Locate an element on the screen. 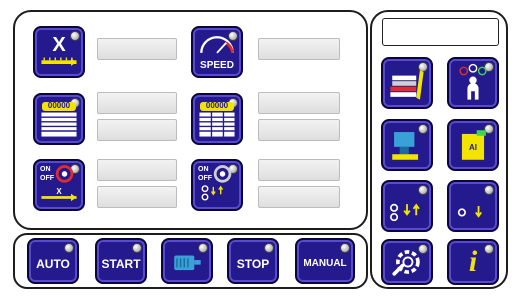  on-off-axis-icon is located at coordinates (59, 183).